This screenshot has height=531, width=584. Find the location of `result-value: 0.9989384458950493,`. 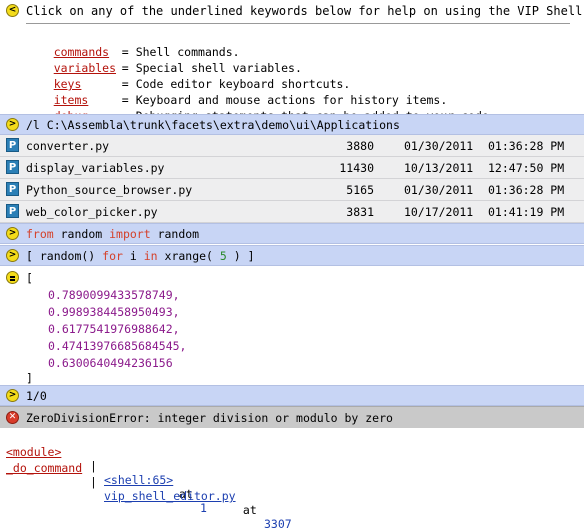

result-value: 0.9989384458950493, is located at coordinates (114, 312).